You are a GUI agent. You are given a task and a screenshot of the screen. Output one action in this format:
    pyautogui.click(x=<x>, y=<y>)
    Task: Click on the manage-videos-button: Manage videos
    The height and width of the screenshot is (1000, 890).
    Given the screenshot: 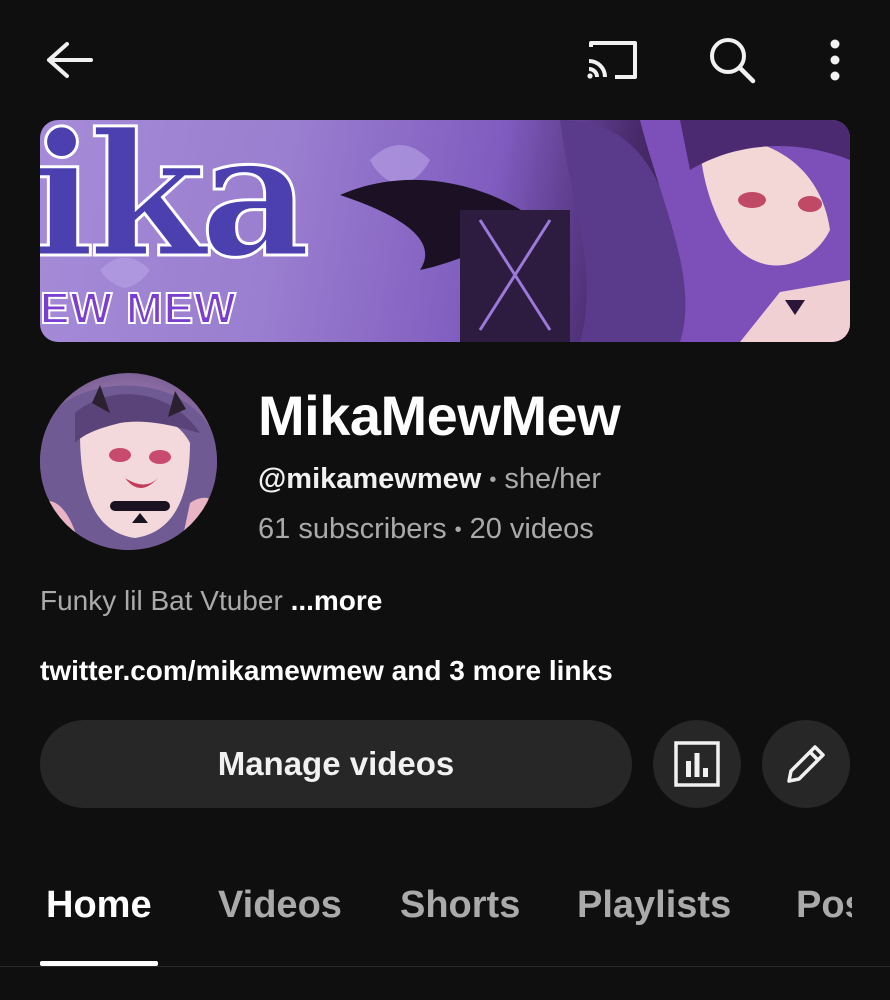 What is the action you would take?
    pyautogui.click(x=336, y=764)
    